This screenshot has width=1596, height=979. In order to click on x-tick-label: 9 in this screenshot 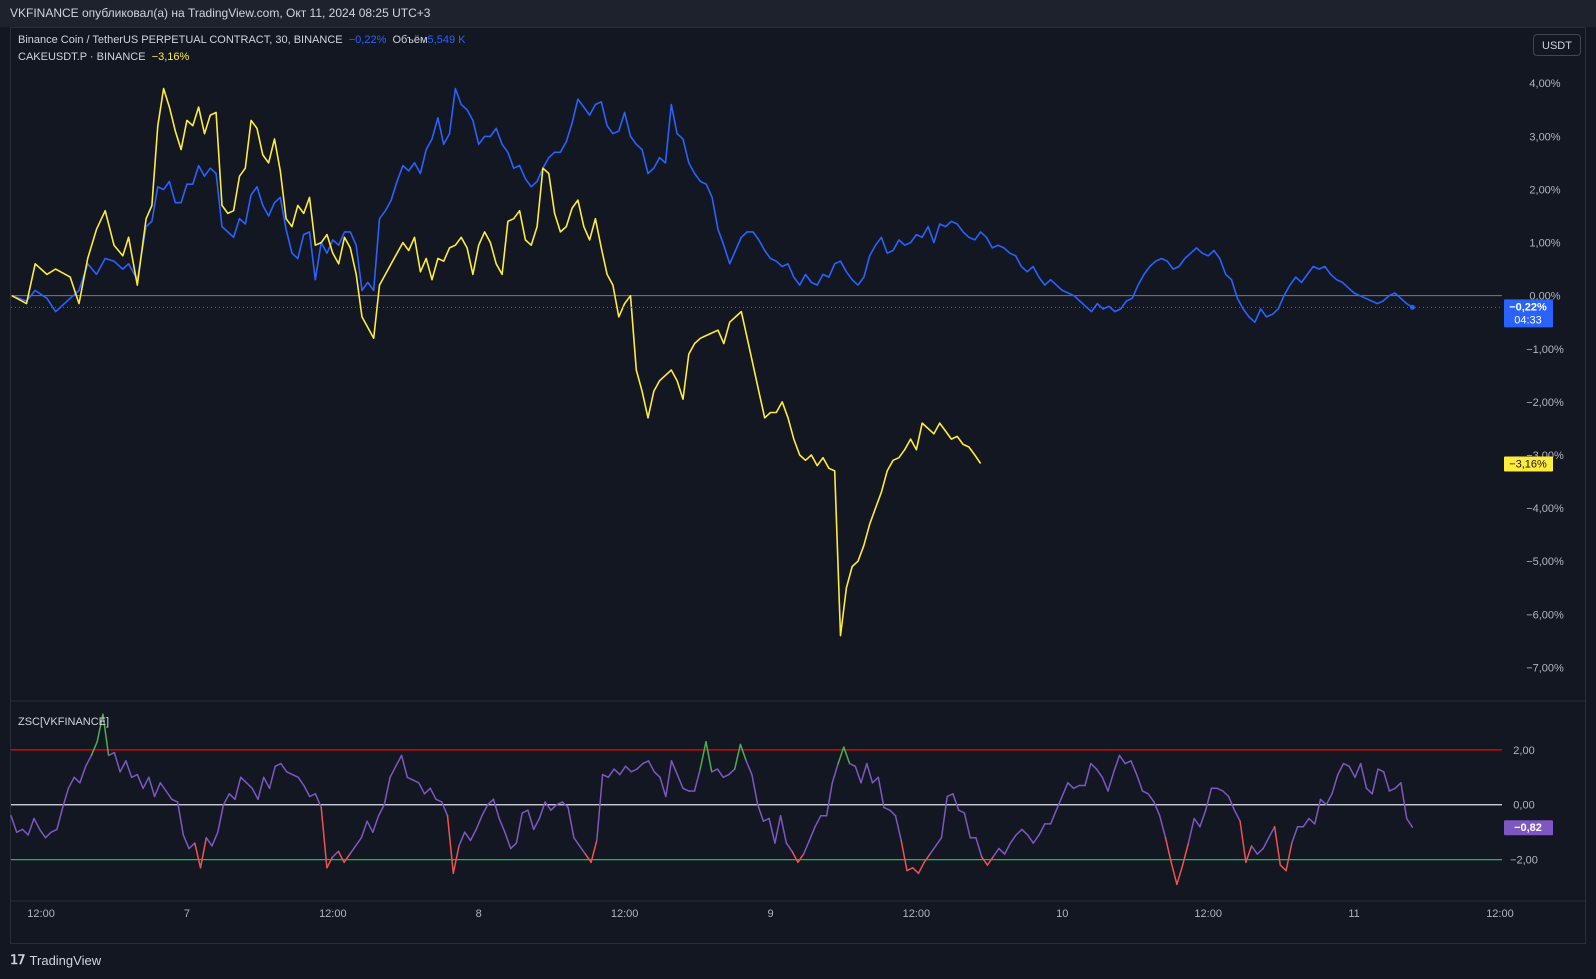, I will do `click(770, 914)`.